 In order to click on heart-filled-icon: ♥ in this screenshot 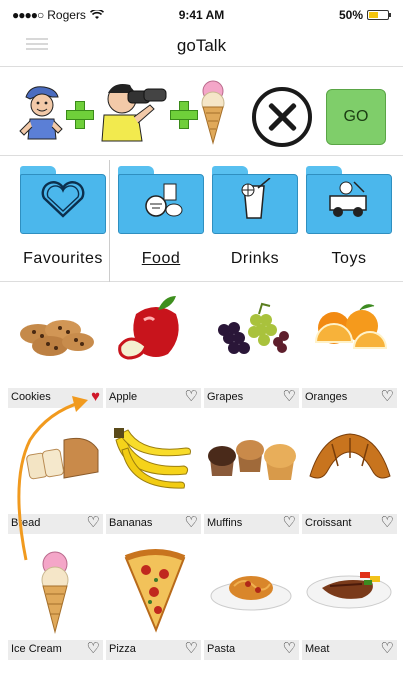, I will do `click(95, 397)`.